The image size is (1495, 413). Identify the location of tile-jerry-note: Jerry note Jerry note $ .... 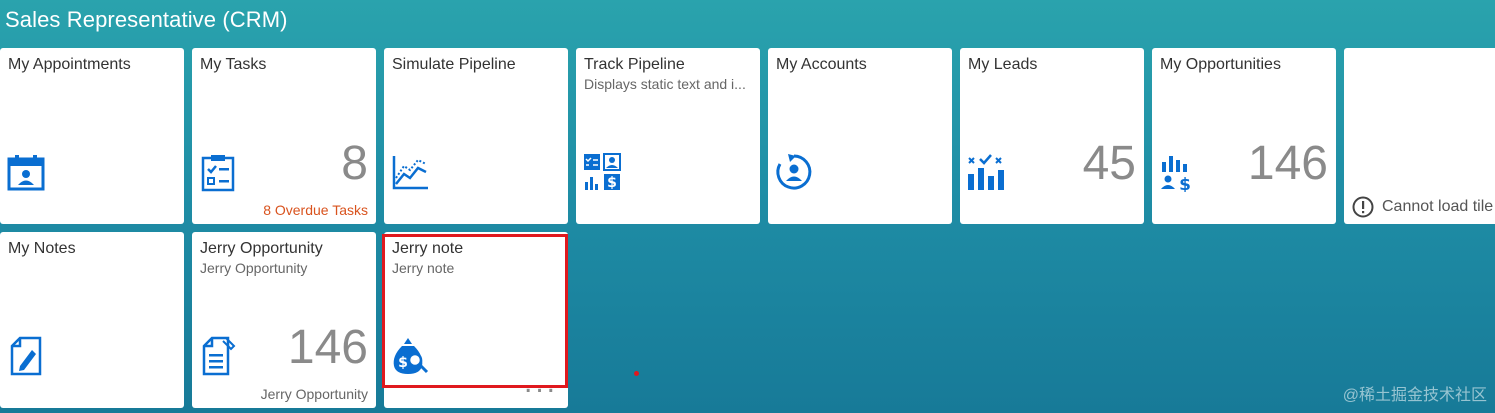
(476, 320).